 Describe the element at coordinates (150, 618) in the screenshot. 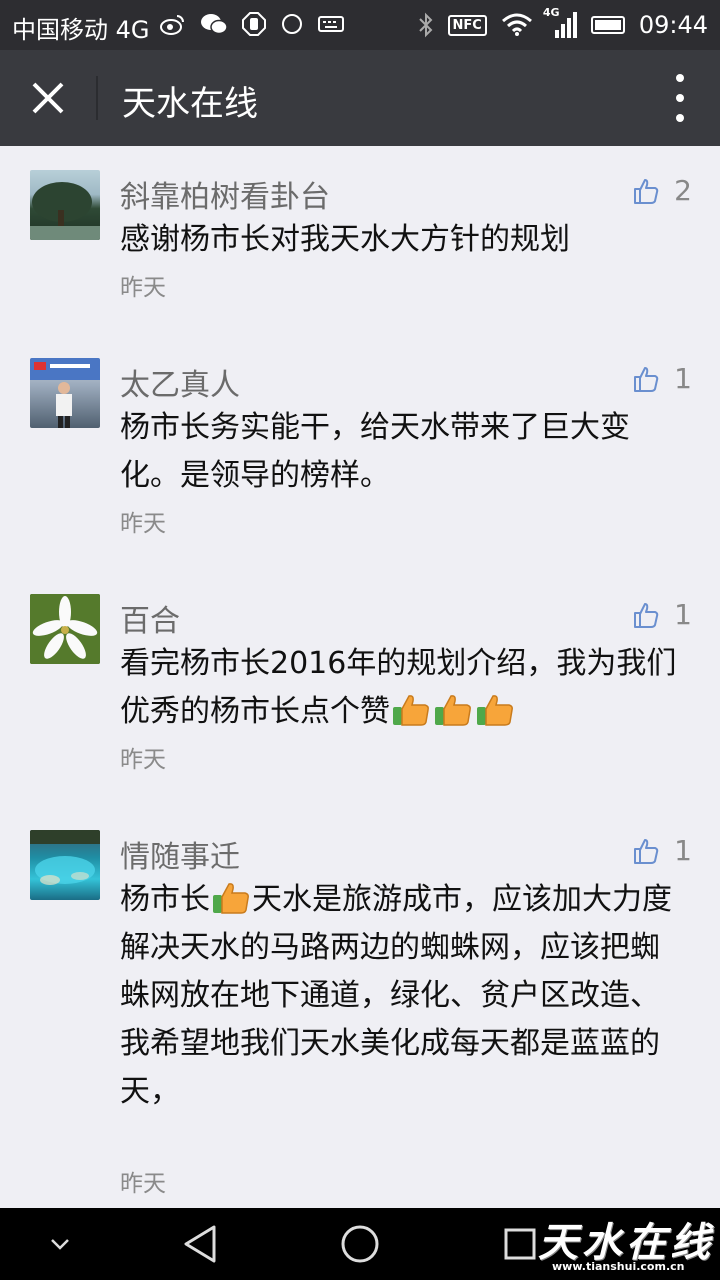

I see `comment-author: 百合` at that location.